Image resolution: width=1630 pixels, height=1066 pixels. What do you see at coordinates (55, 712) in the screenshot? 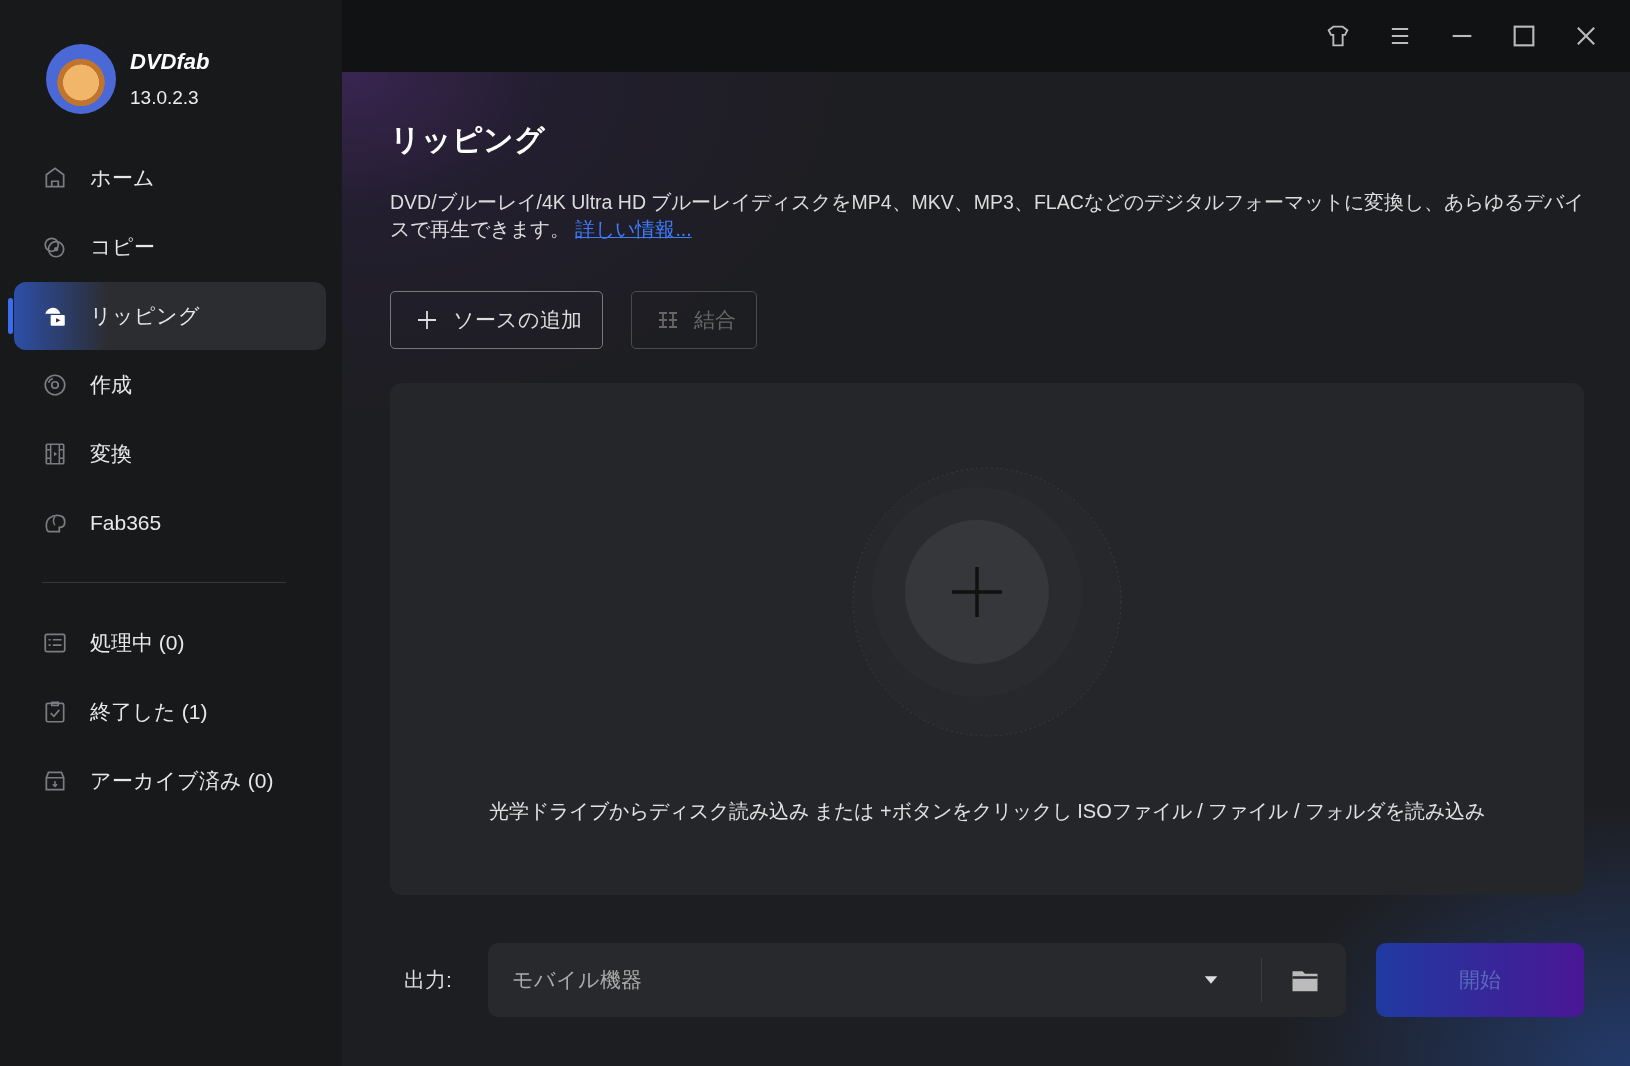
I see `clipboard-check-icon` at bounding box center [55, 712].